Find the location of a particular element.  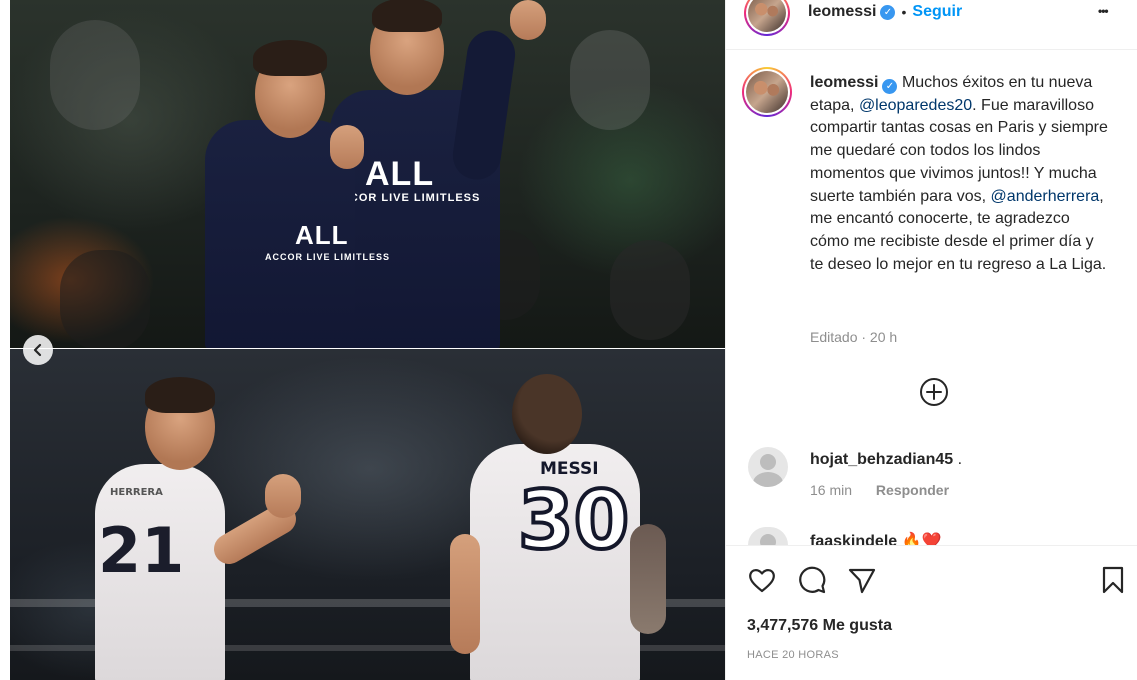

comment-avatar is located at coordinates (768, 467).